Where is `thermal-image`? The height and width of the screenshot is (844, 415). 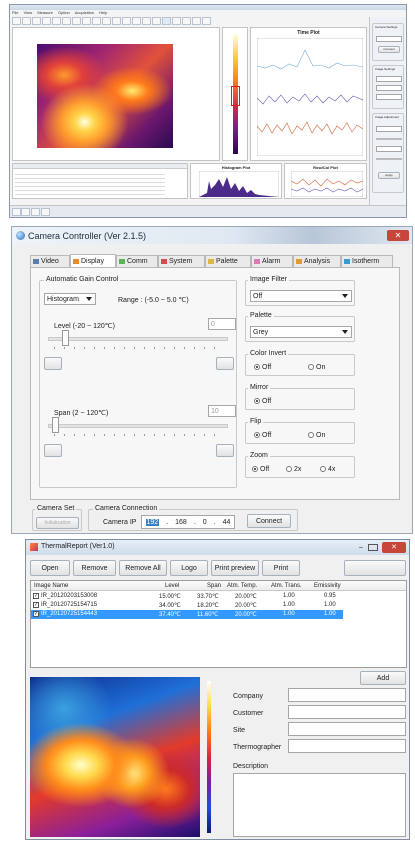 thermal-image is located at coordinates (105, 96).